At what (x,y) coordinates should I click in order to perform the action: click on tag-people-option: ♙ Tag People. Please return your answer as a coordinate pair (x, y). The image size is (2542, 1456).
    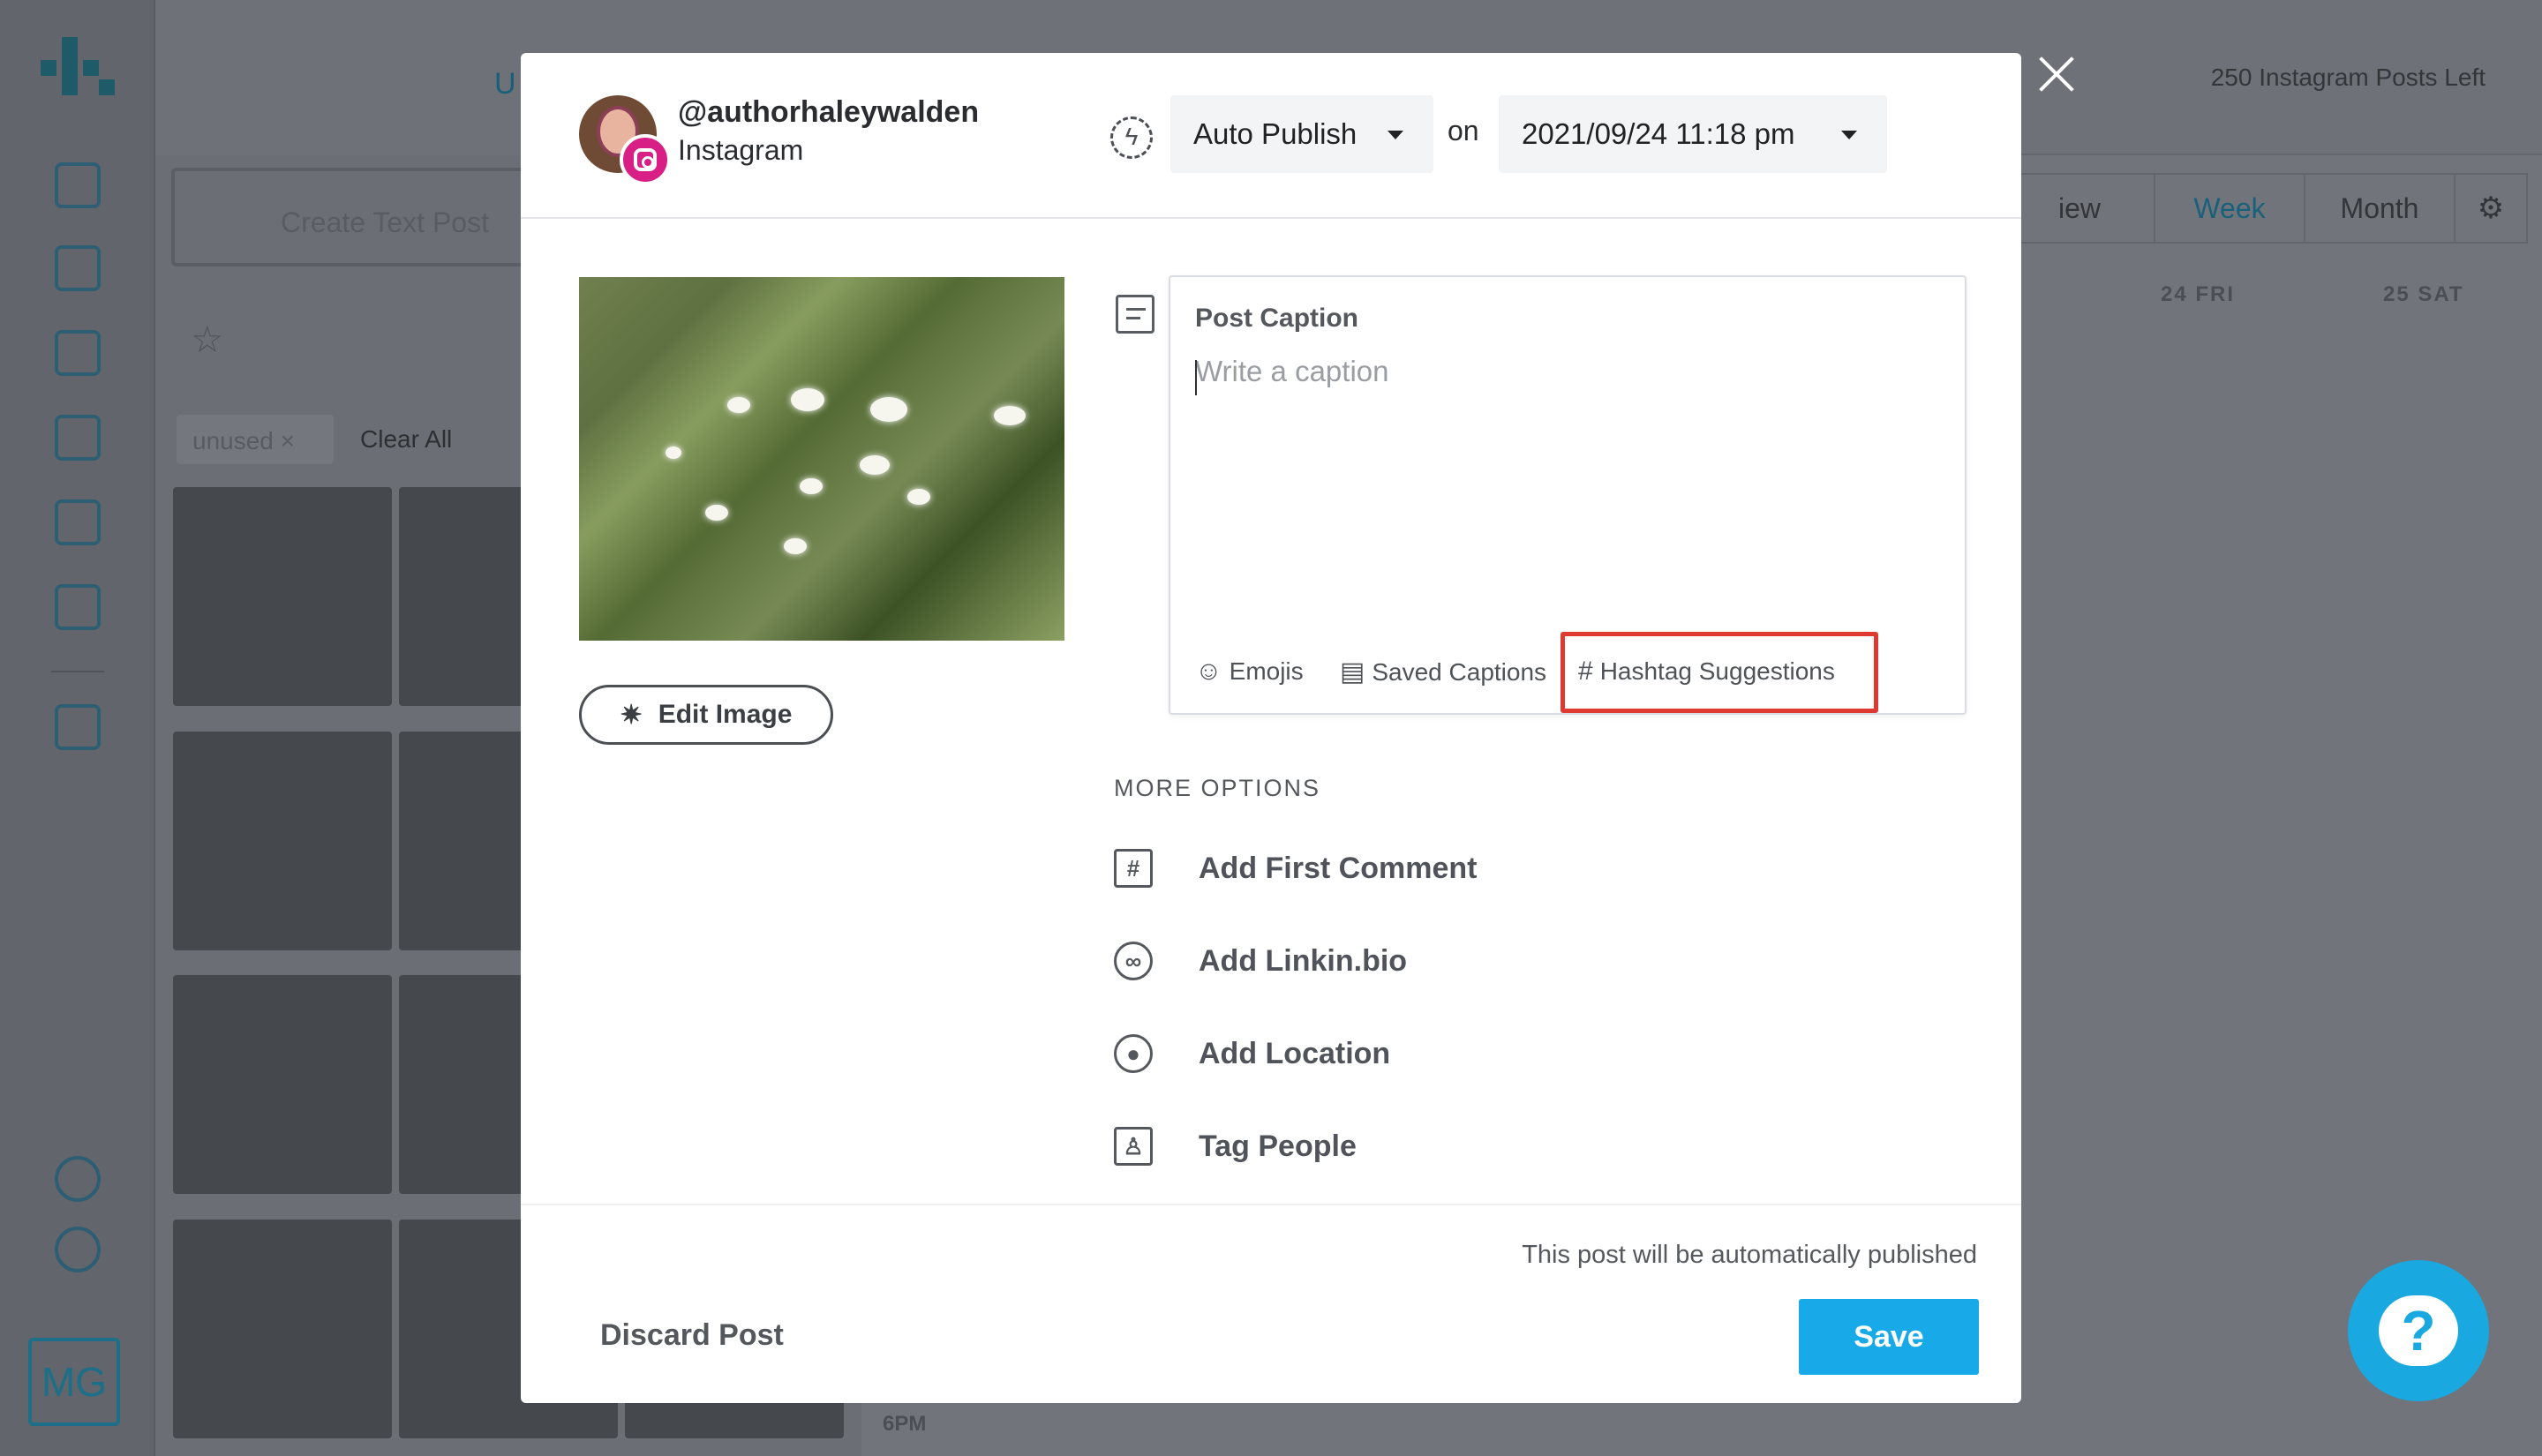
    Looking at the image, I should click on (1236, 1146).